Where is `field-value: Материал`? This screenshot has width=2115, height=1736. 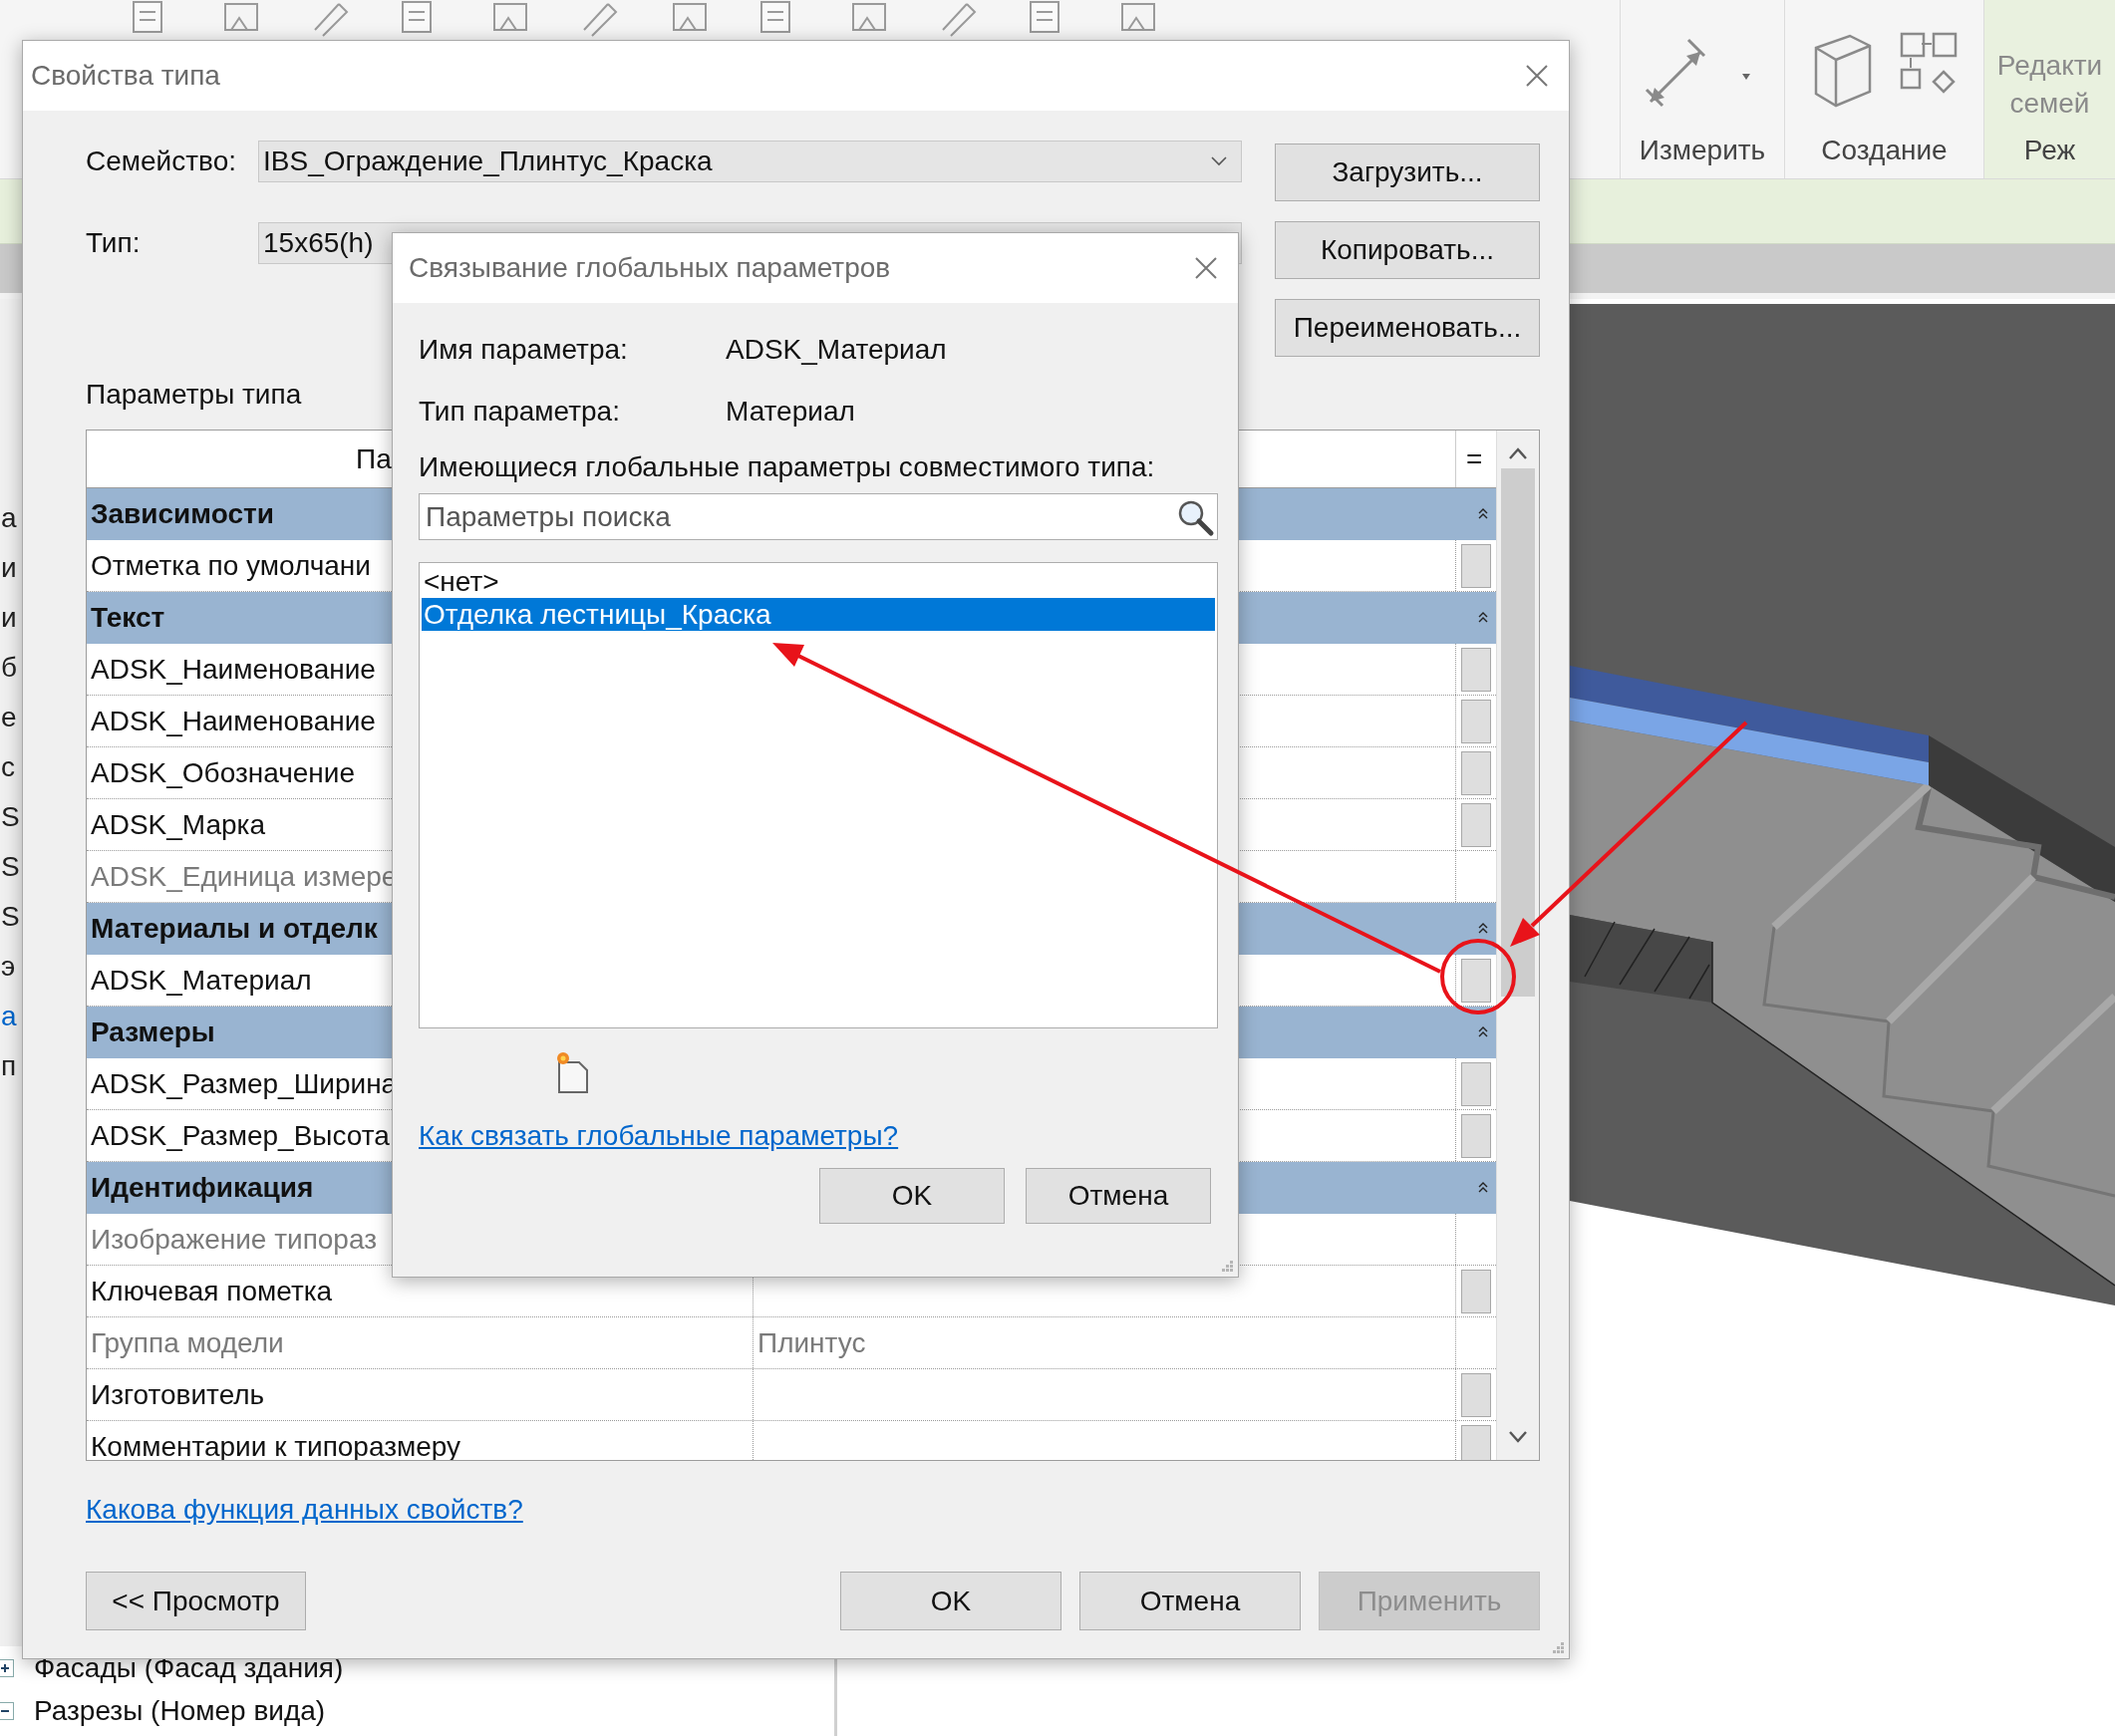 field-value: Материал is located at coordinates (791, 412).